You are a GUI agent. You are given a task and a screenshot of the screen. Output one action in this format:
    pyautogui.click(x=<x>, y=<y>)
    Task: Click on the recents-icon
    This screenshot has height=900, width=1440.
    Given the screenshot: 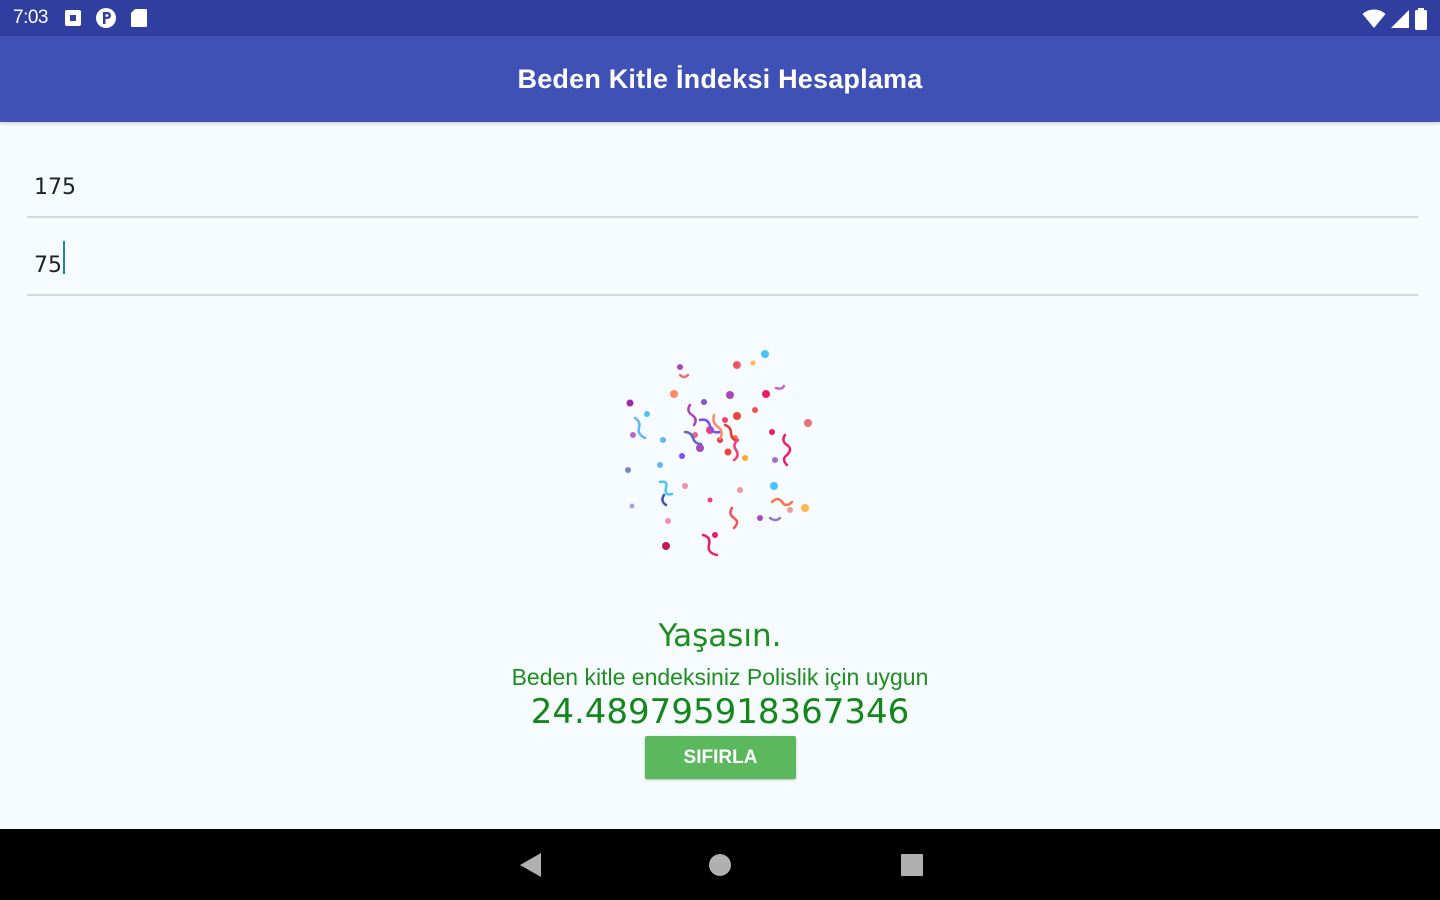 What is the action you would take?
    pyautogui.click(x=912, y=864)
    